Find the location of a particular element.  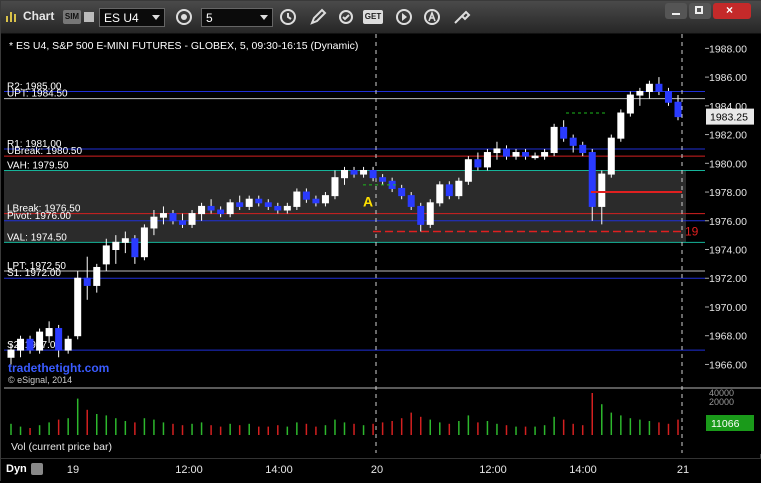

y-tick-label: 1980.00 is located at coordinates (728, 164).